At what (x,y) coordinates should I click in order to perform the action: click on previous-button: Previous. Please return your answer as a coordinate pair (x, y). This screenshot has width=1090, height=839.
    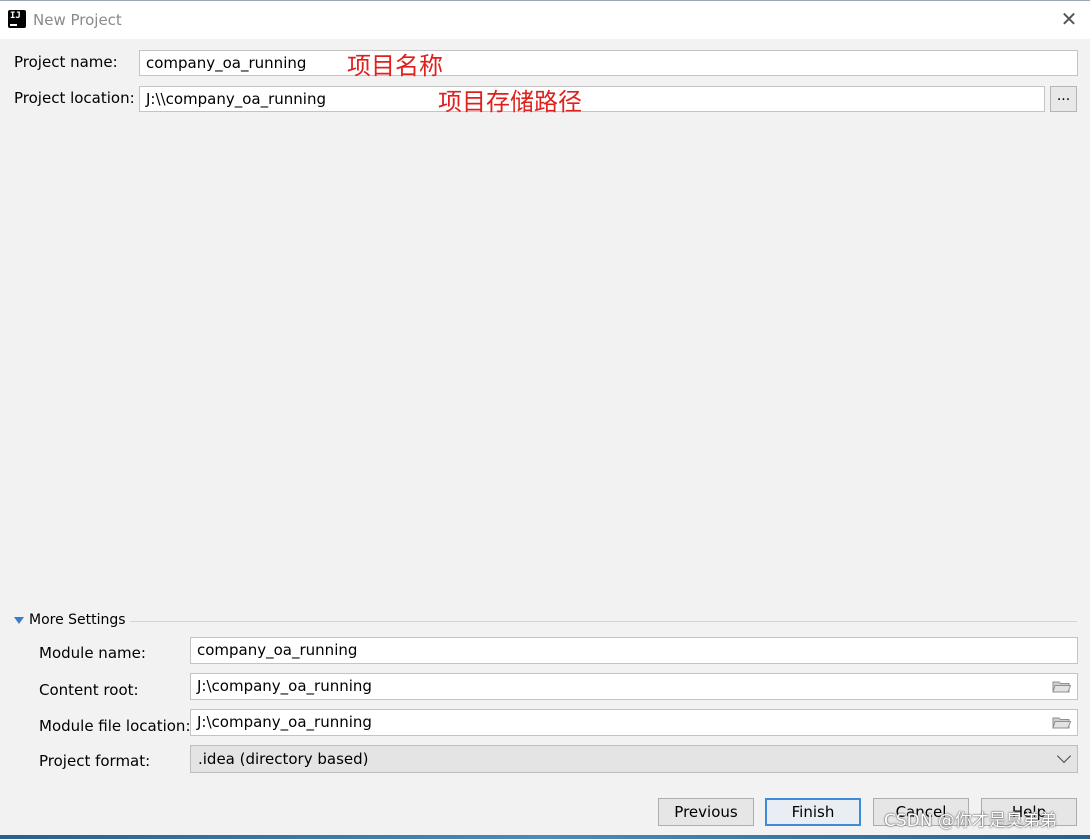
    Looking at the image, I should click on (706, 812).